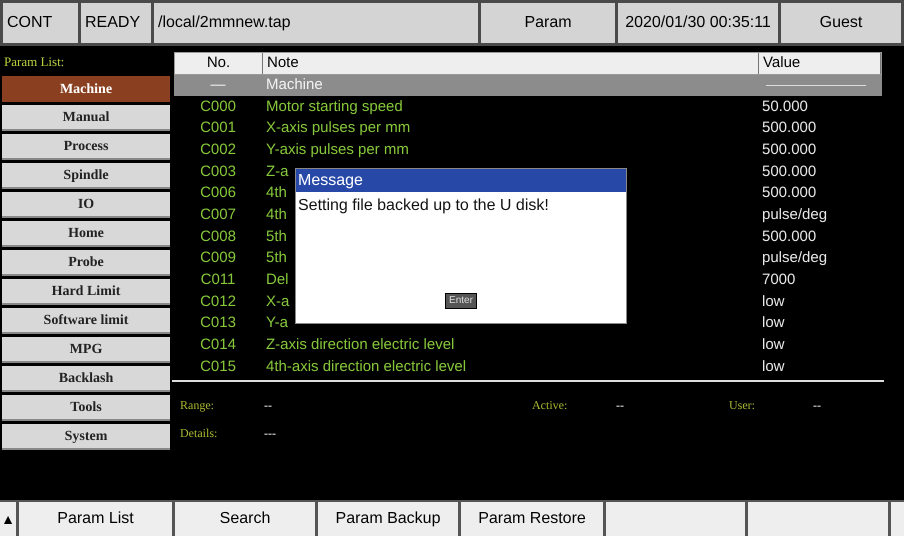  I want to click on table-cell-text: C002, so click(218, 150).